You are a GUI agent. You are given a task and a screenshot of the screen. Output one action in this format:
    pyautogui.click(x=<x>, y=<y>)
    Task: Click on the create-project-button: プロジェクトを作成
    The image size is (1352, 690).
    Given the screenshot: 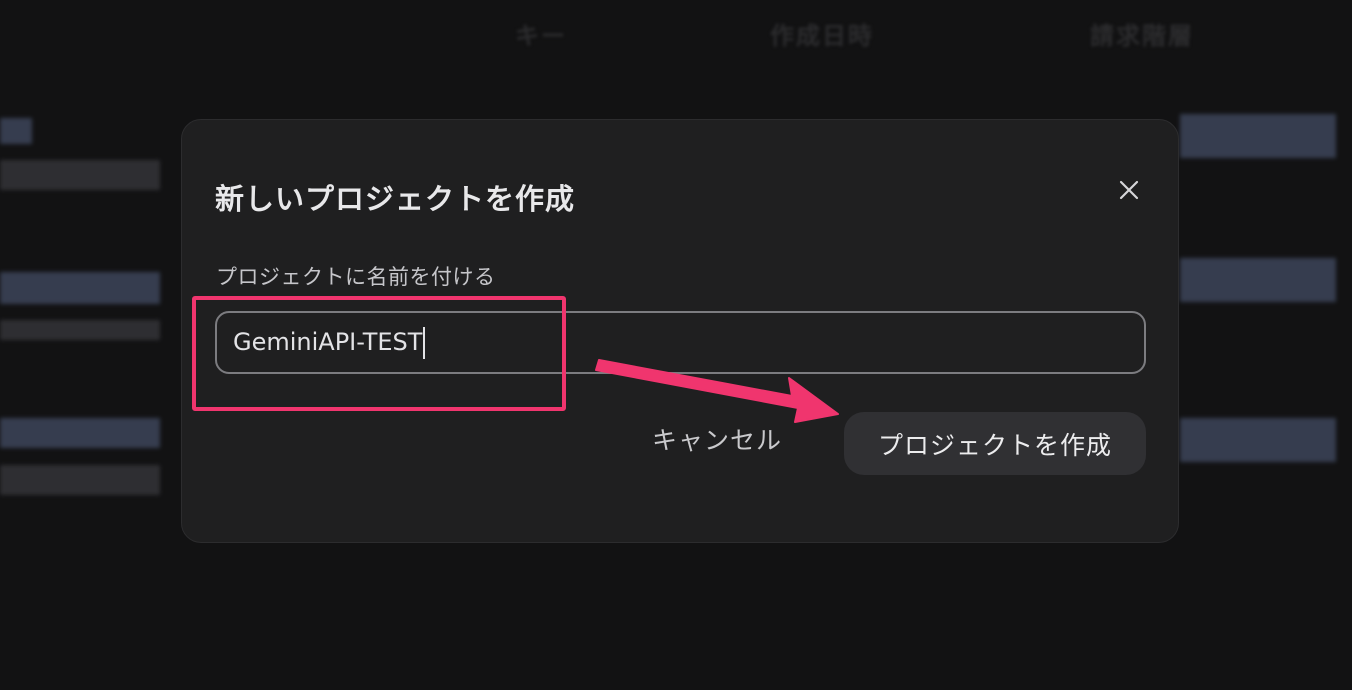 What is the action you would take?
    pyautogui.click(x=995, y=443)
    